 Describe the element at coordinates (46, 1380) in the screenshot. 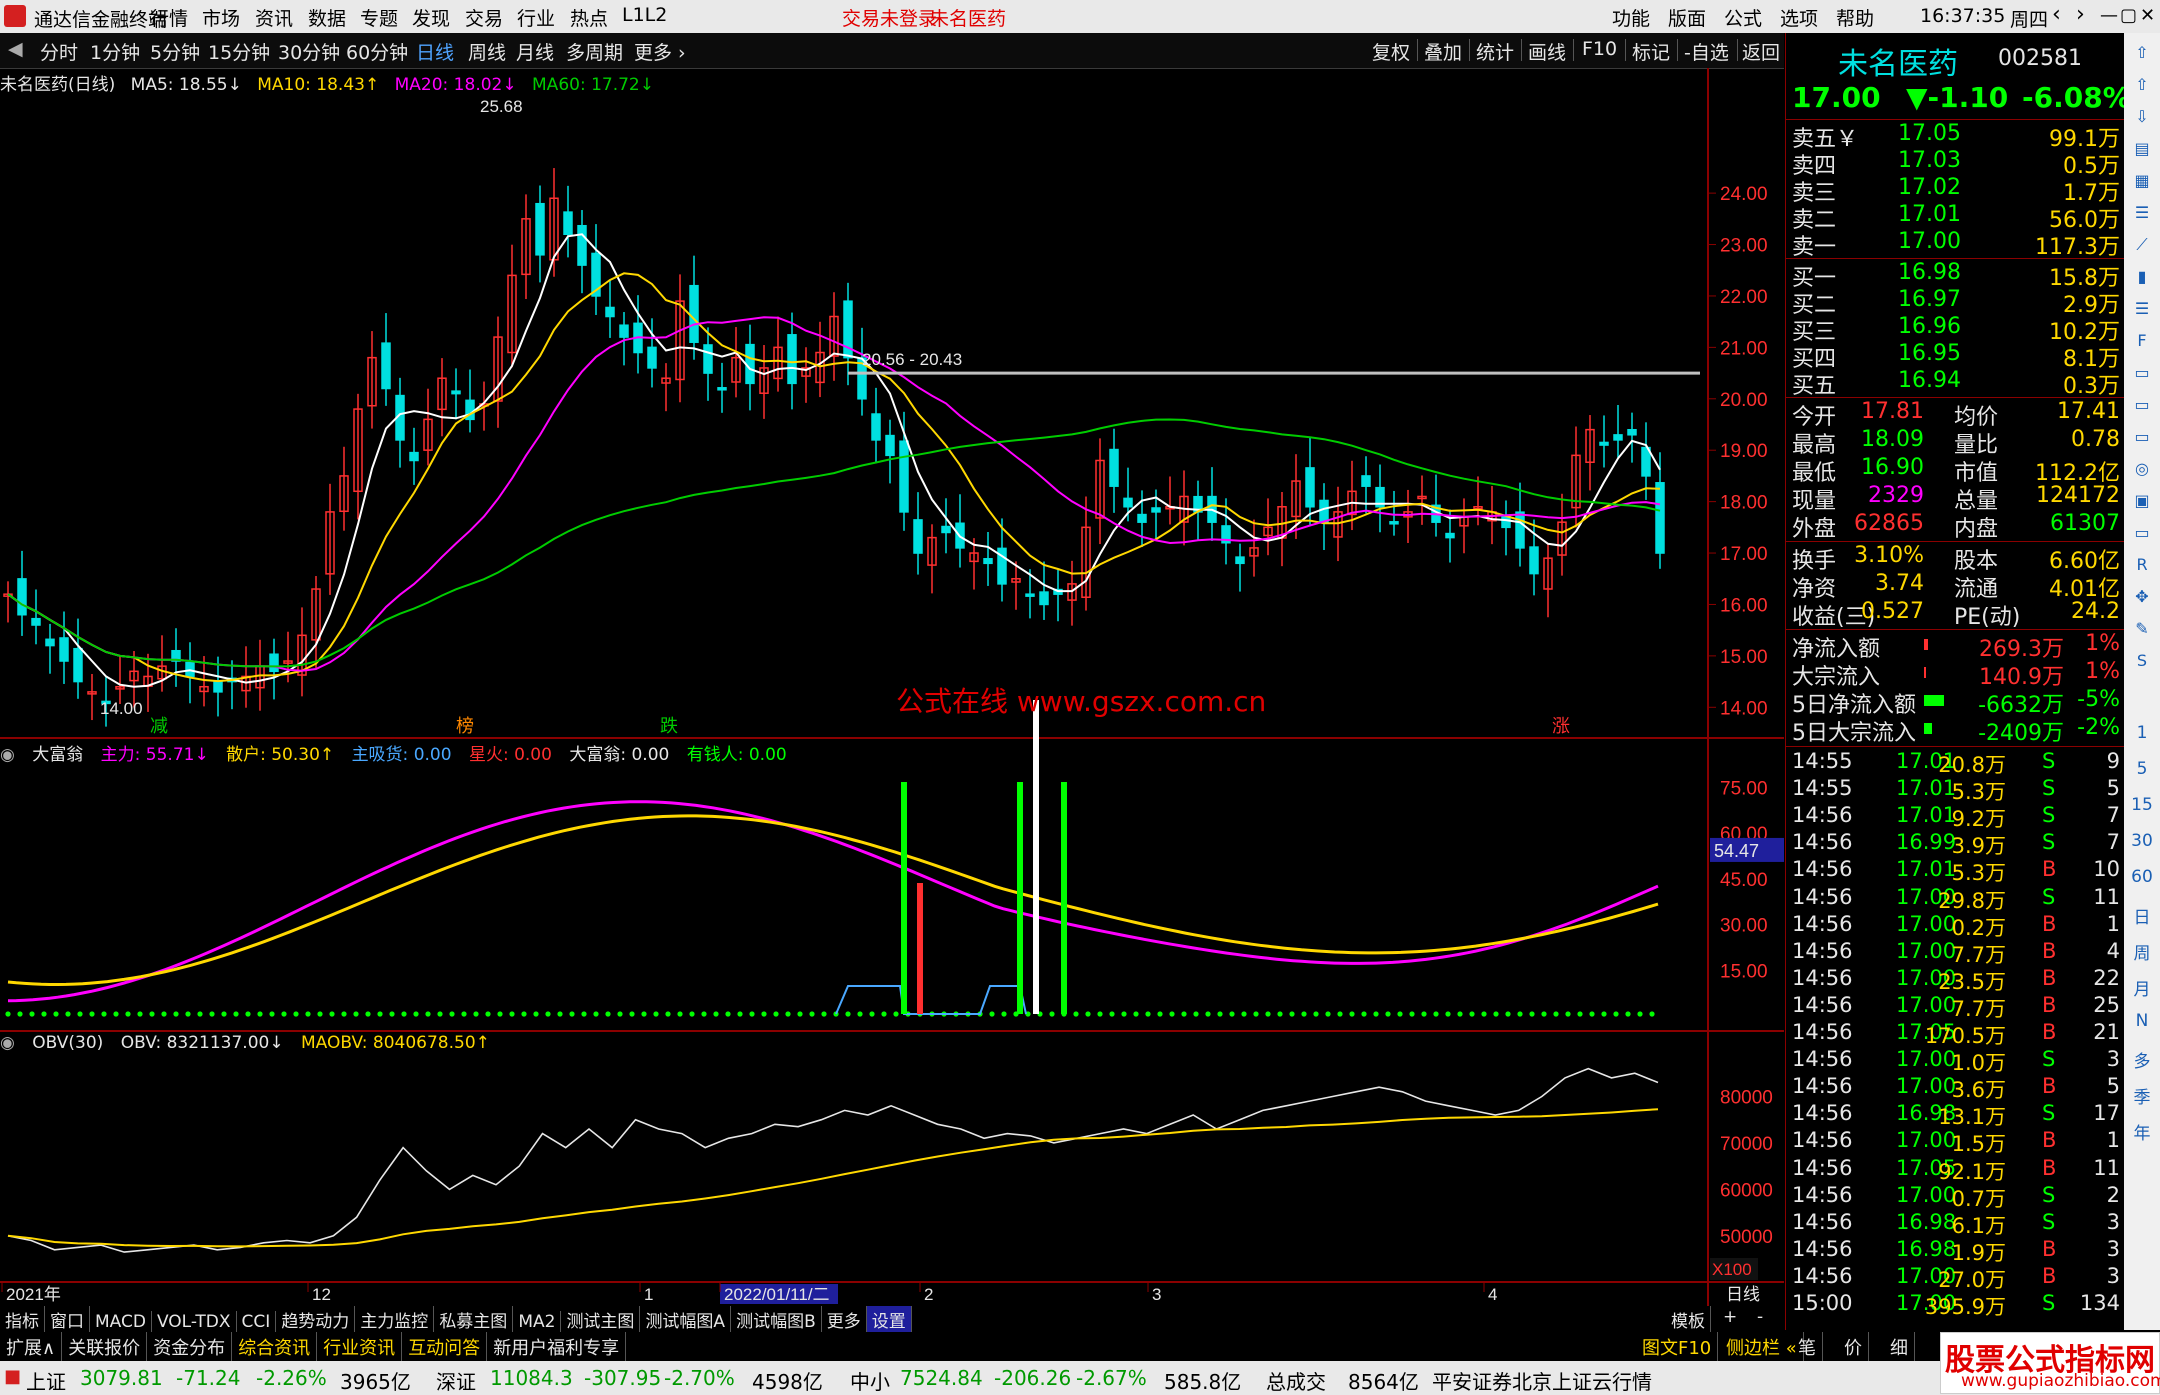

I see `sh-name: 上证` at that location.